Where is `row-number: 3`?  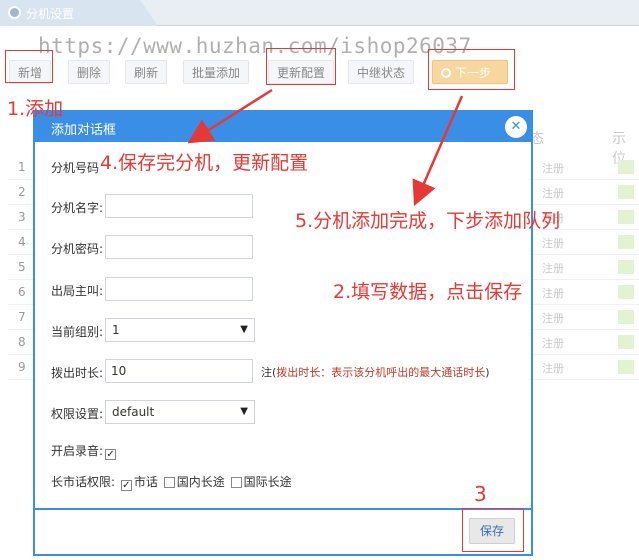 row-number: 3 is located at coordinates (22, 217).